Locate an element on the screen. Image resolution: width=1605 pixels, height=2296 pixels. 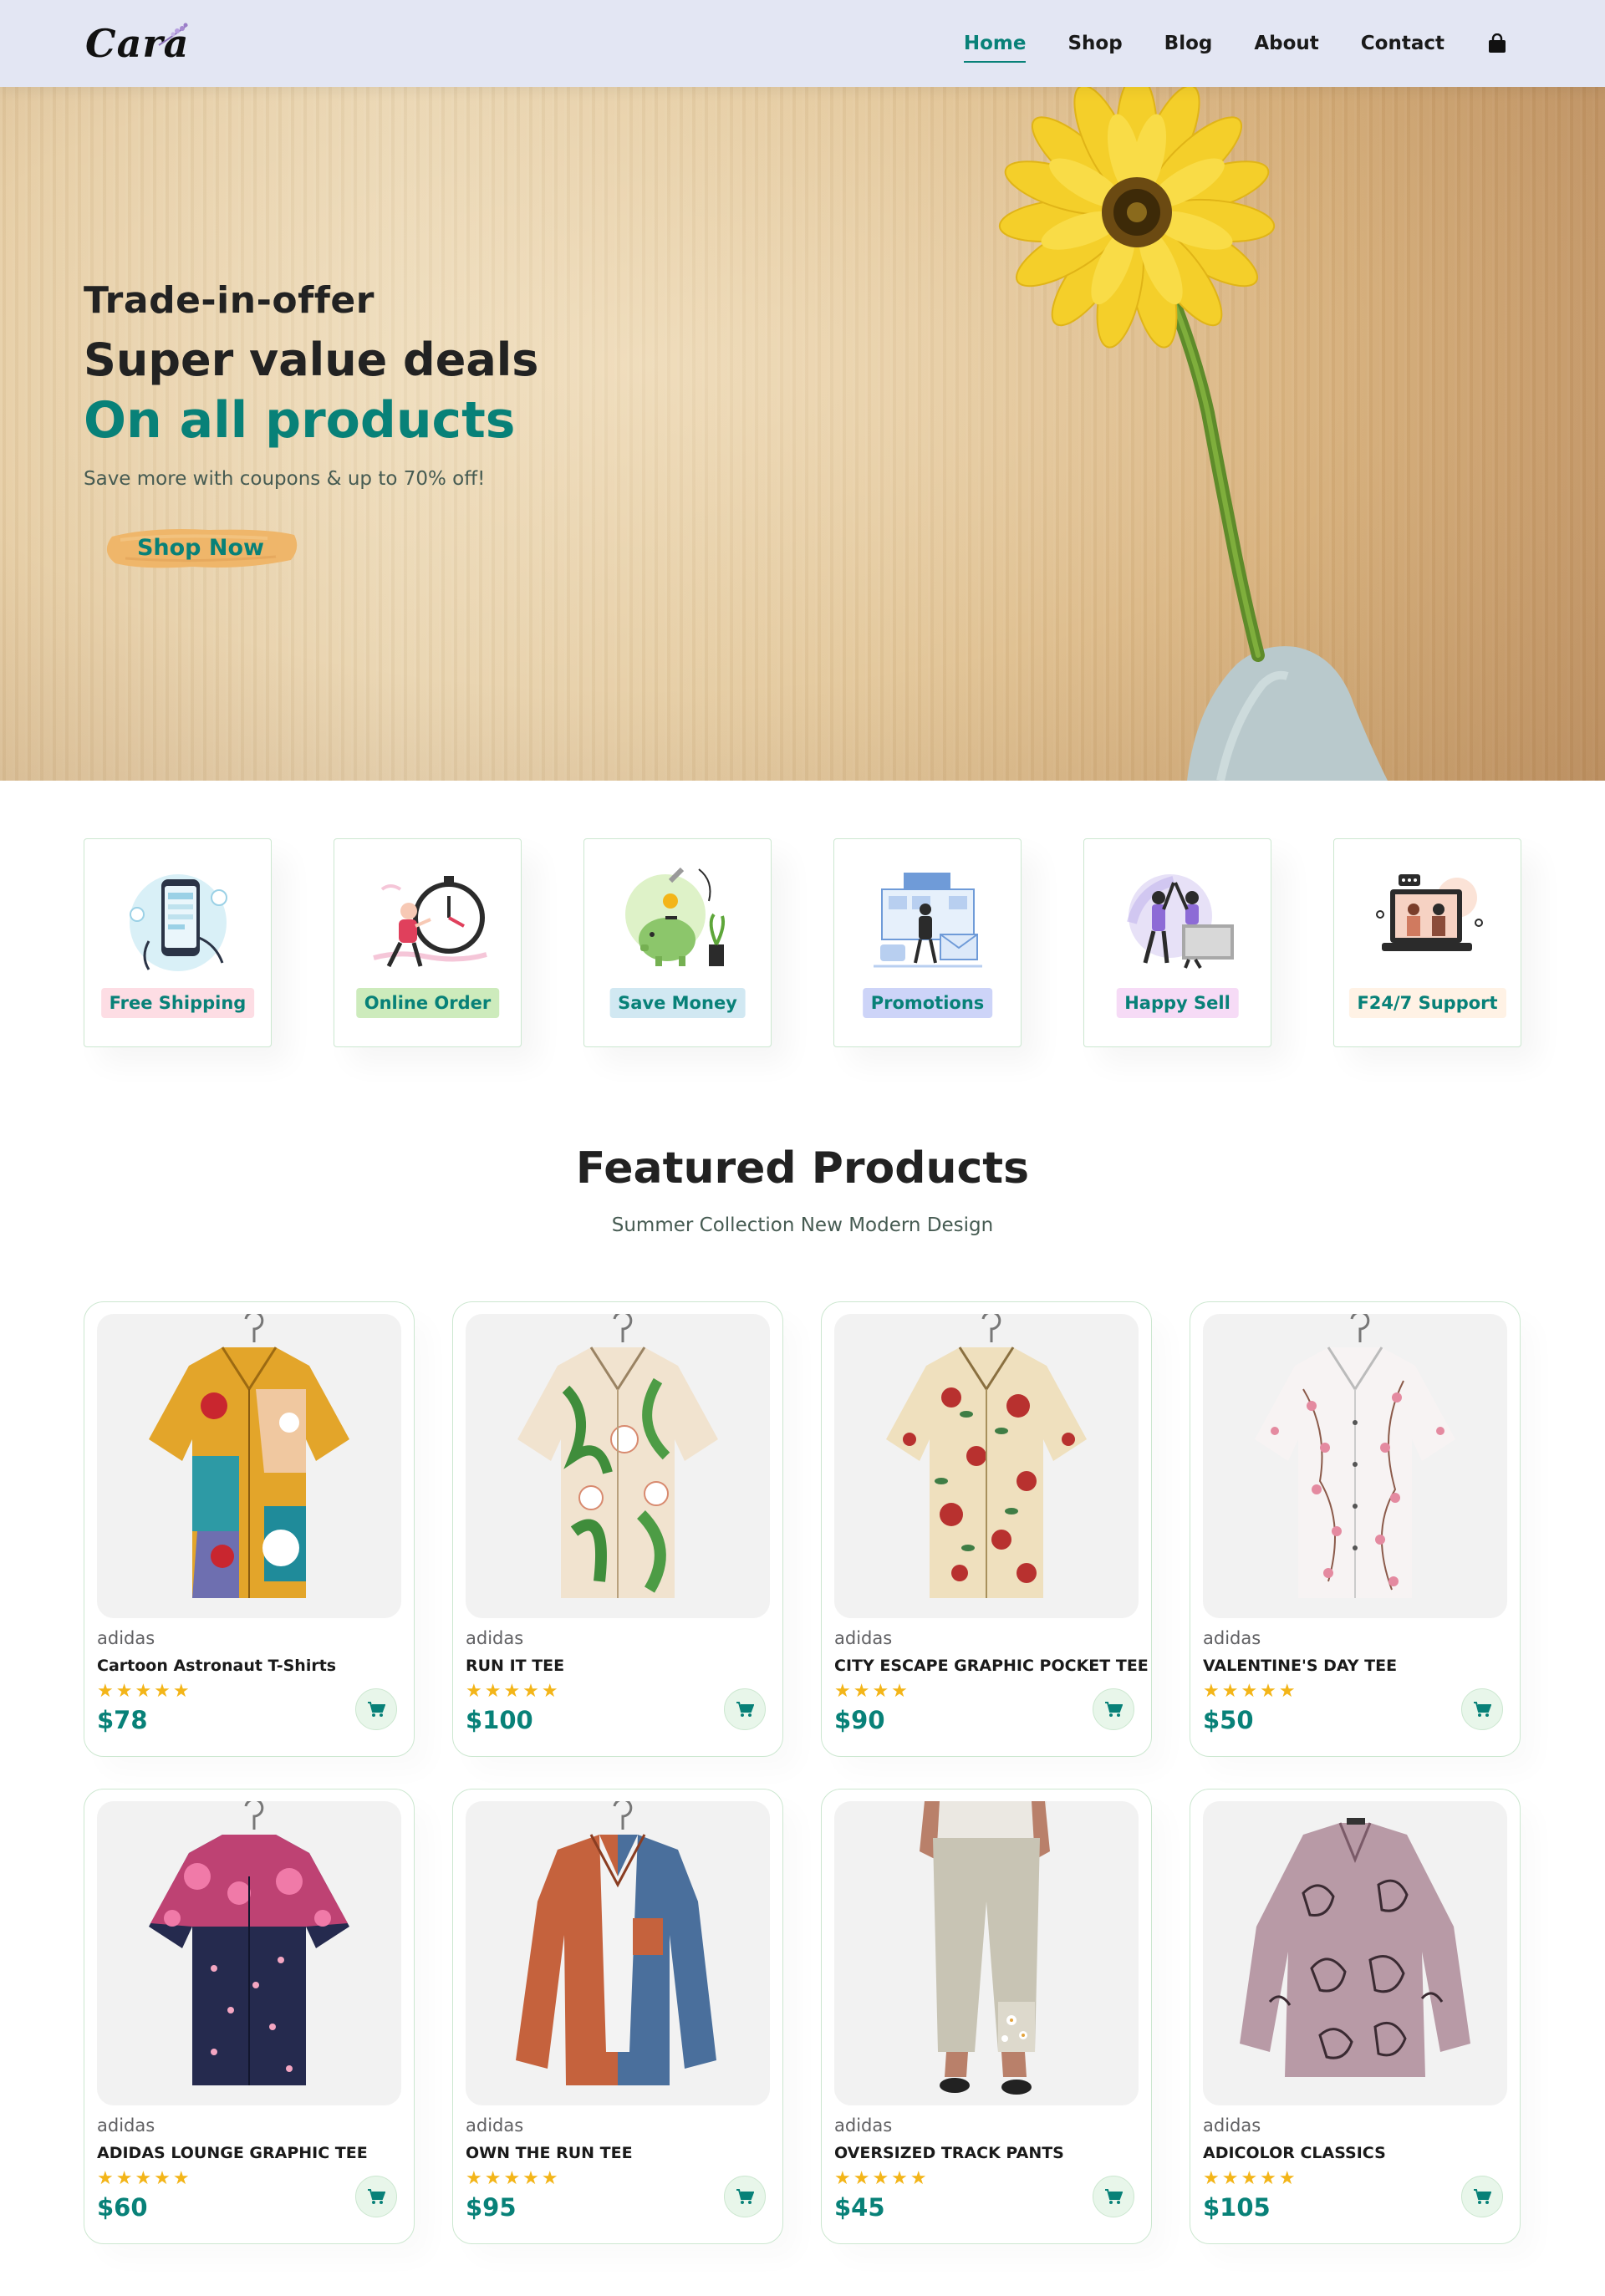
product-price: $95 is located at coordinates (491, 2207).